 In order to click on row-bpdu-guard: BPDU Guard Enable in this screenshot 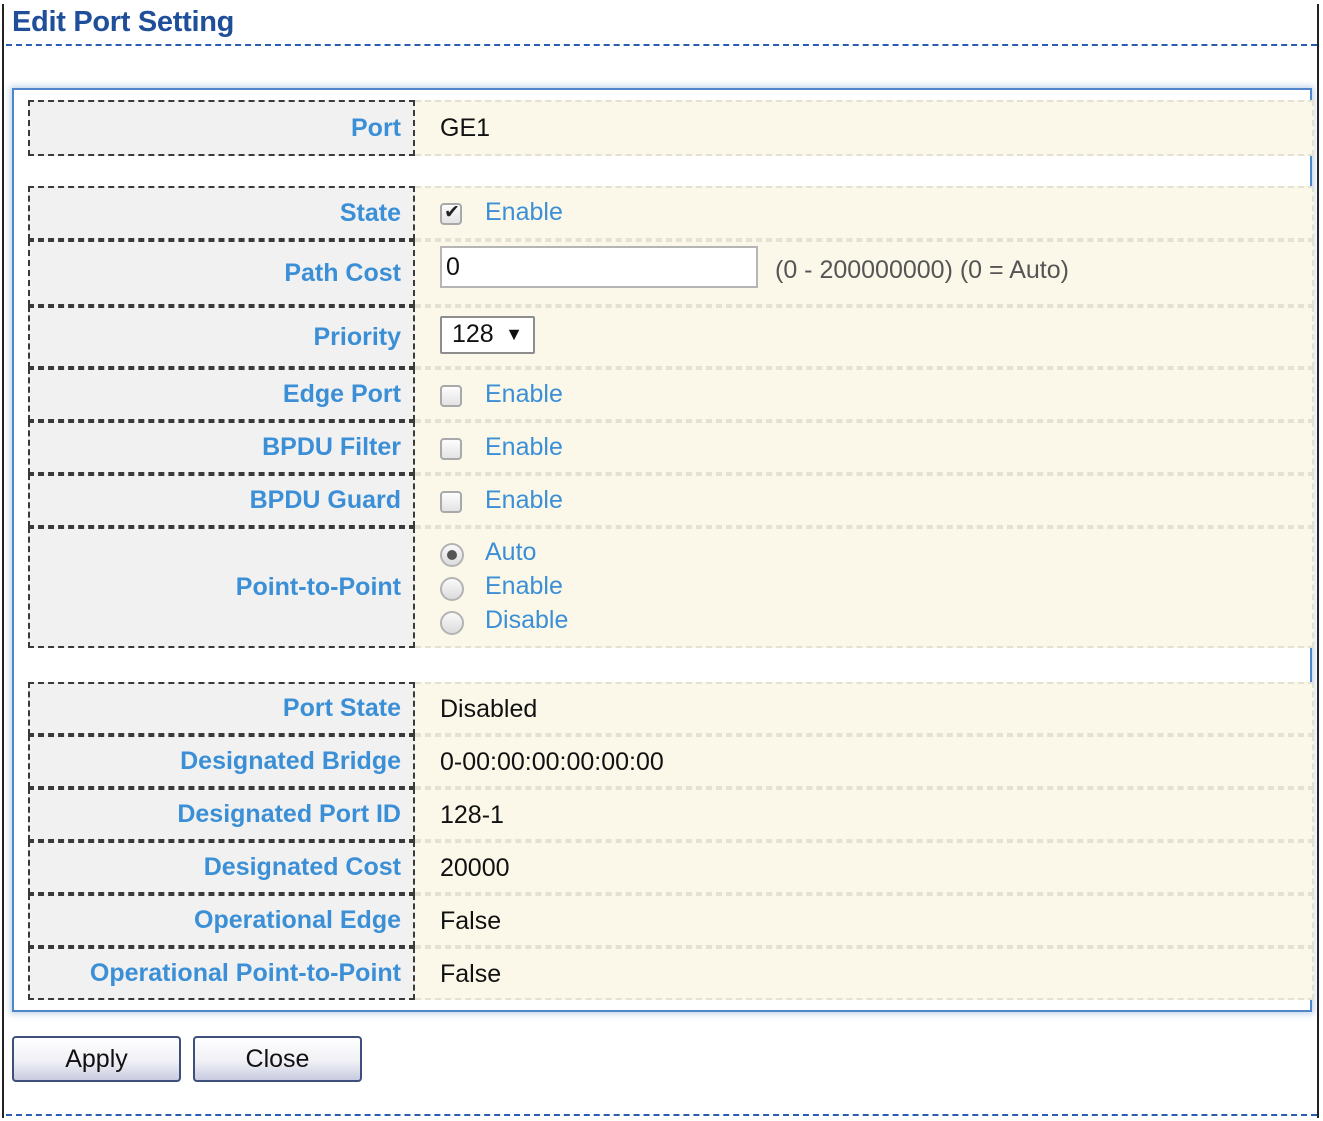, I will do `click(671, 500)`.